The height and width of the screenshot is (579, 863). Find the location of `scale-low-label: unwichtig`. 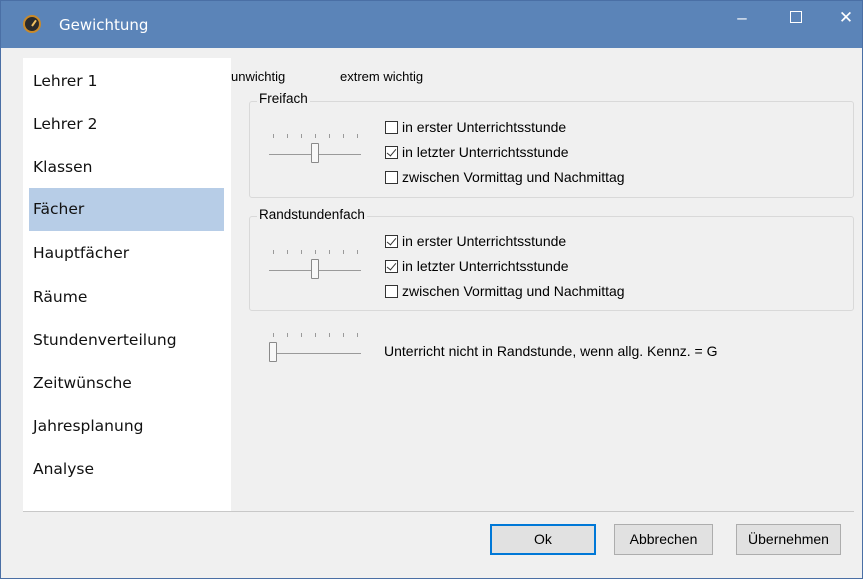

scale-low-label: unwichtig is located at coordinates (258, 76).